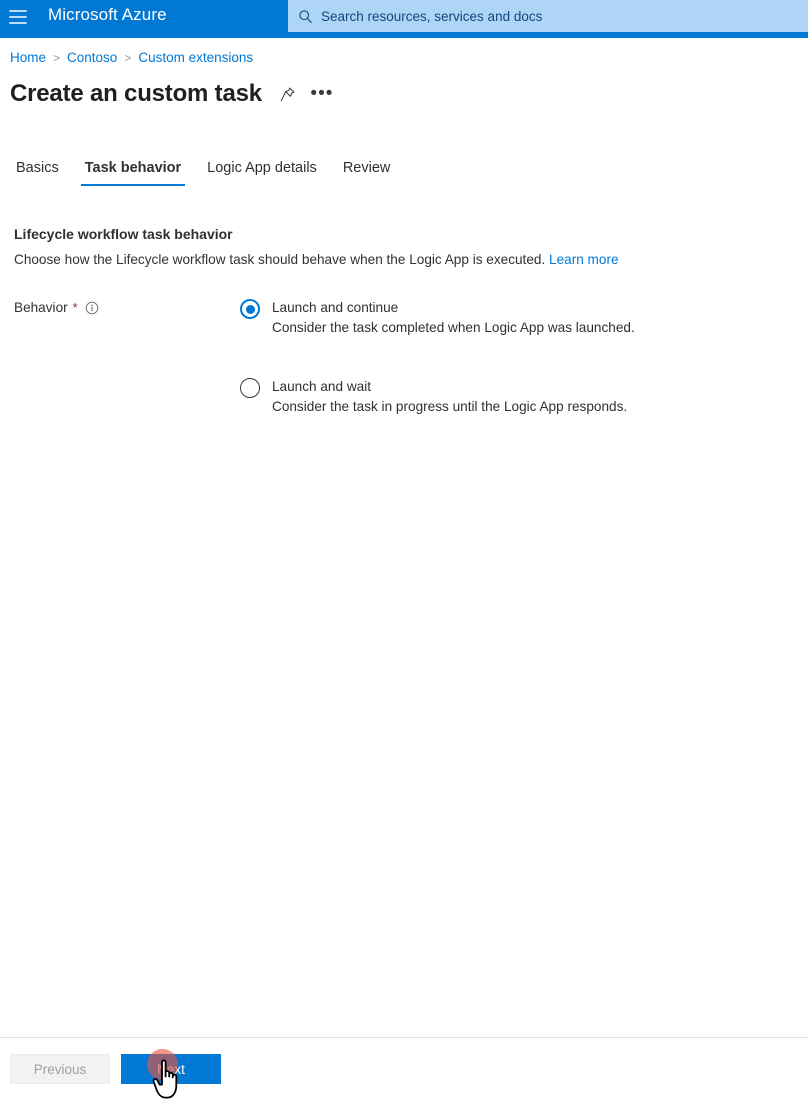 The width and height of the screenshot is (808, 1100). Describe the element at coordinates (335, 307) in the screenshot. I see `radio-label-launch-and-continue: Launch and continue` at that location.